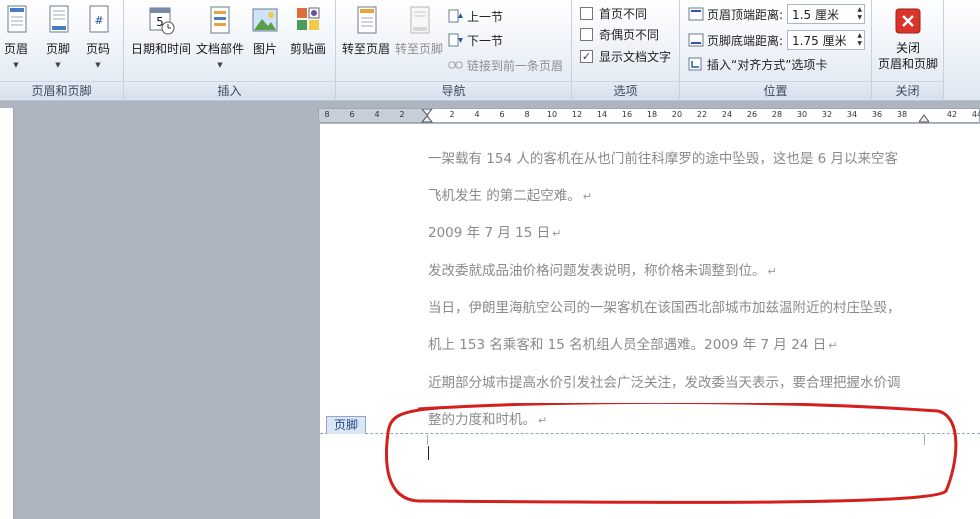  Describe the element at coordinates (757, 64) in the screenshot. I see `insert-alignment-tab-button: 插入“对齐方式”选项卡` at that location.